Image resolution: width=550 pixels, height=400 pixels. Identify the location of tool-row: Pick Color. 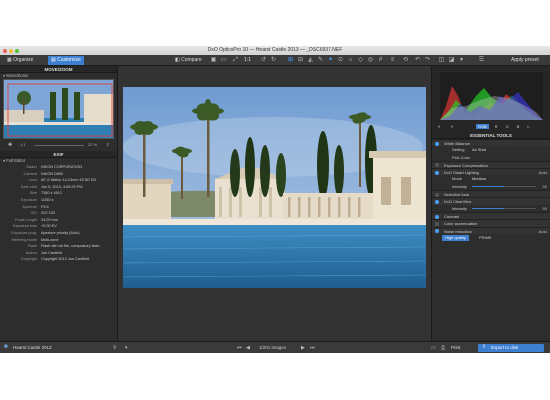
(491, 157).